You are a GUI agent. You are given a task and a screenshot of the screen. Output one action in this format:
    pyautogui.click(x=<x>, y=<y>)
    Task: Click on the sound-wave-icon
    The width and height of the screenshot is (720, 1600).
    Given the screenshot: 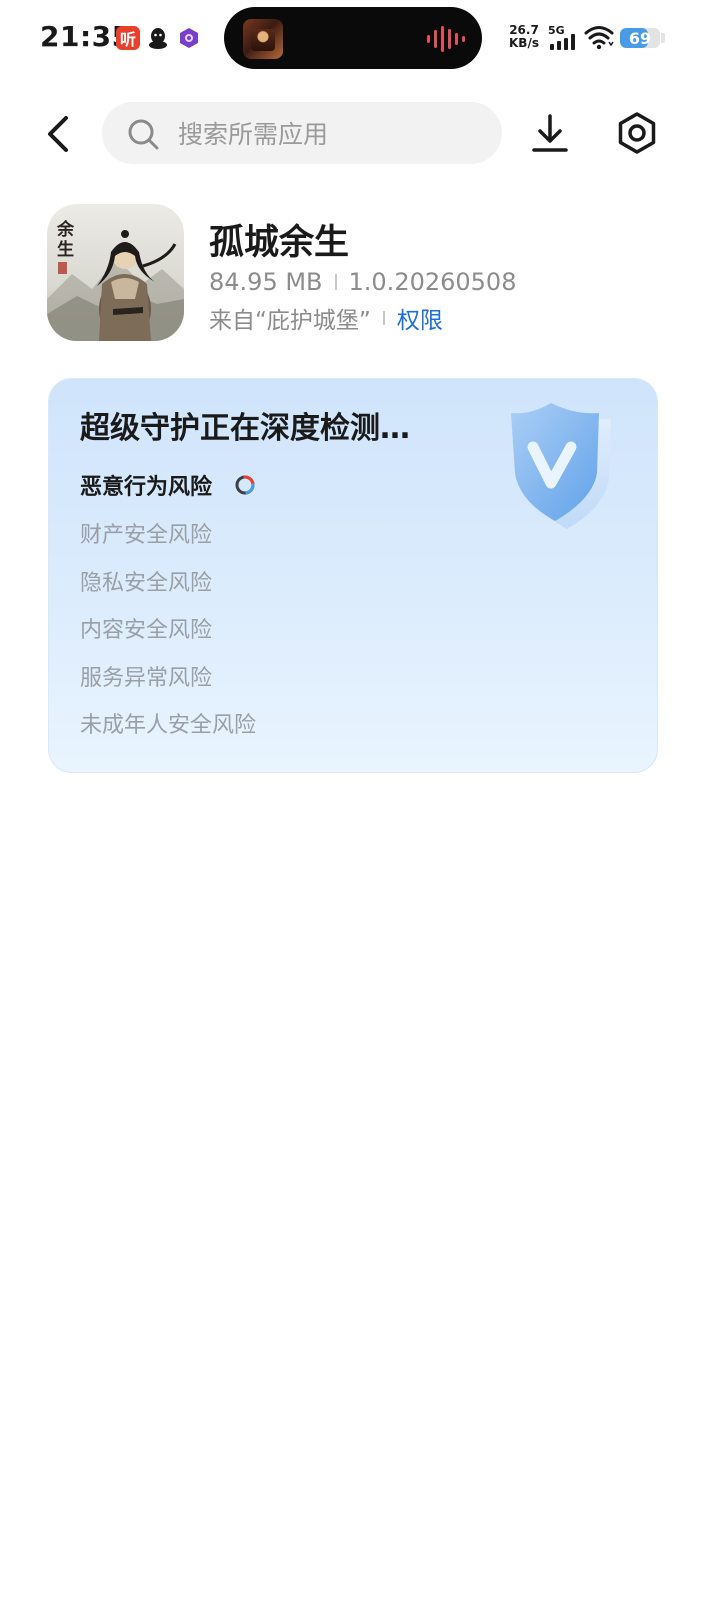 What is the action you would take?
    pyautogui.click(x=446, y=39)
    